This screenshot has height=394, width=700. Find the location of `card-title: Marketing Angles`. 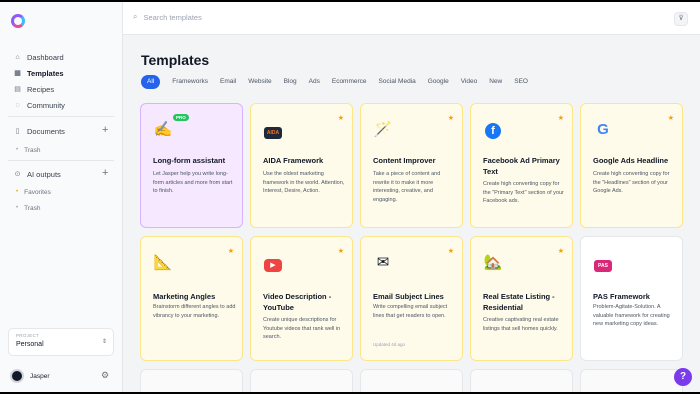

card-title: Marketing Angles is located at coordinates (184, 296).